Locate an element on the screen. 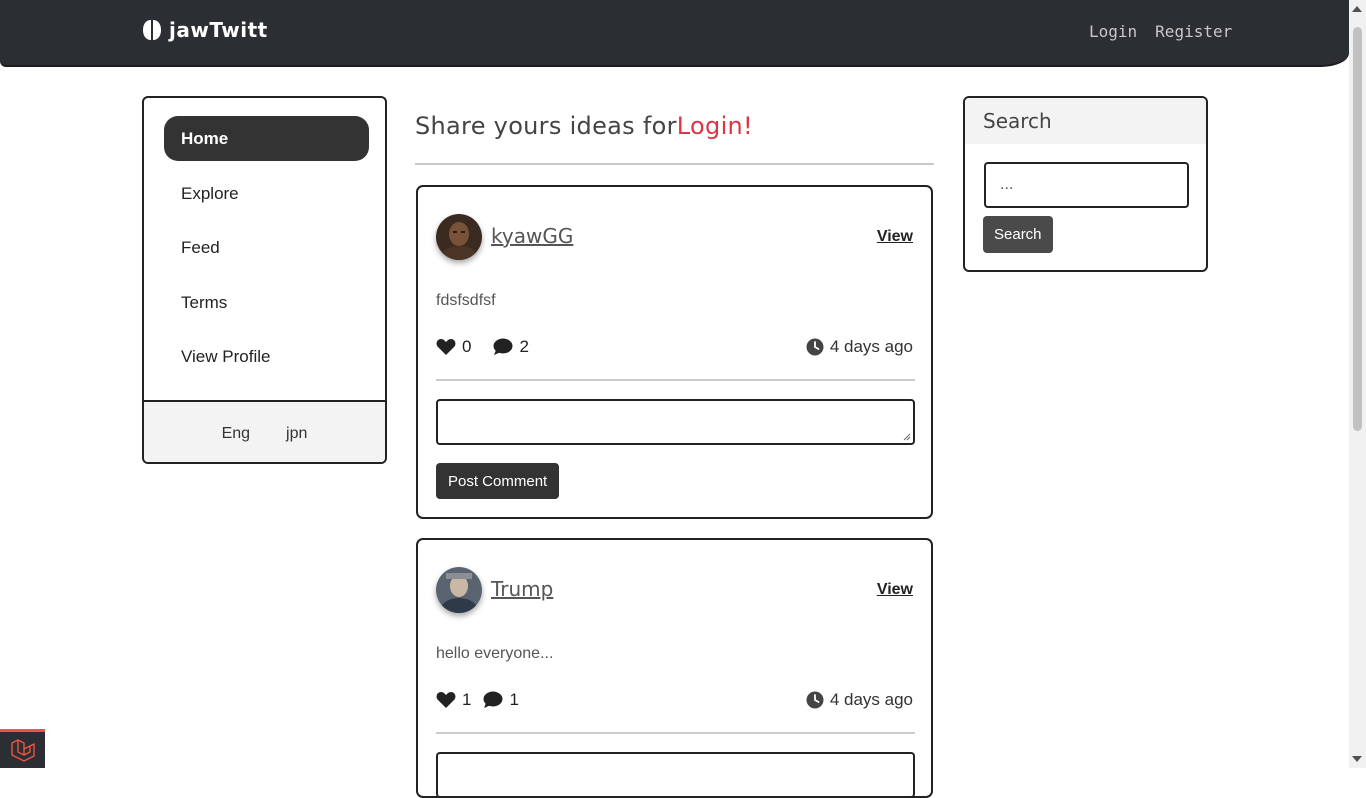 The image size is (1366, 798). lang-eng-link: Eng is located at coordinates (236, 434).